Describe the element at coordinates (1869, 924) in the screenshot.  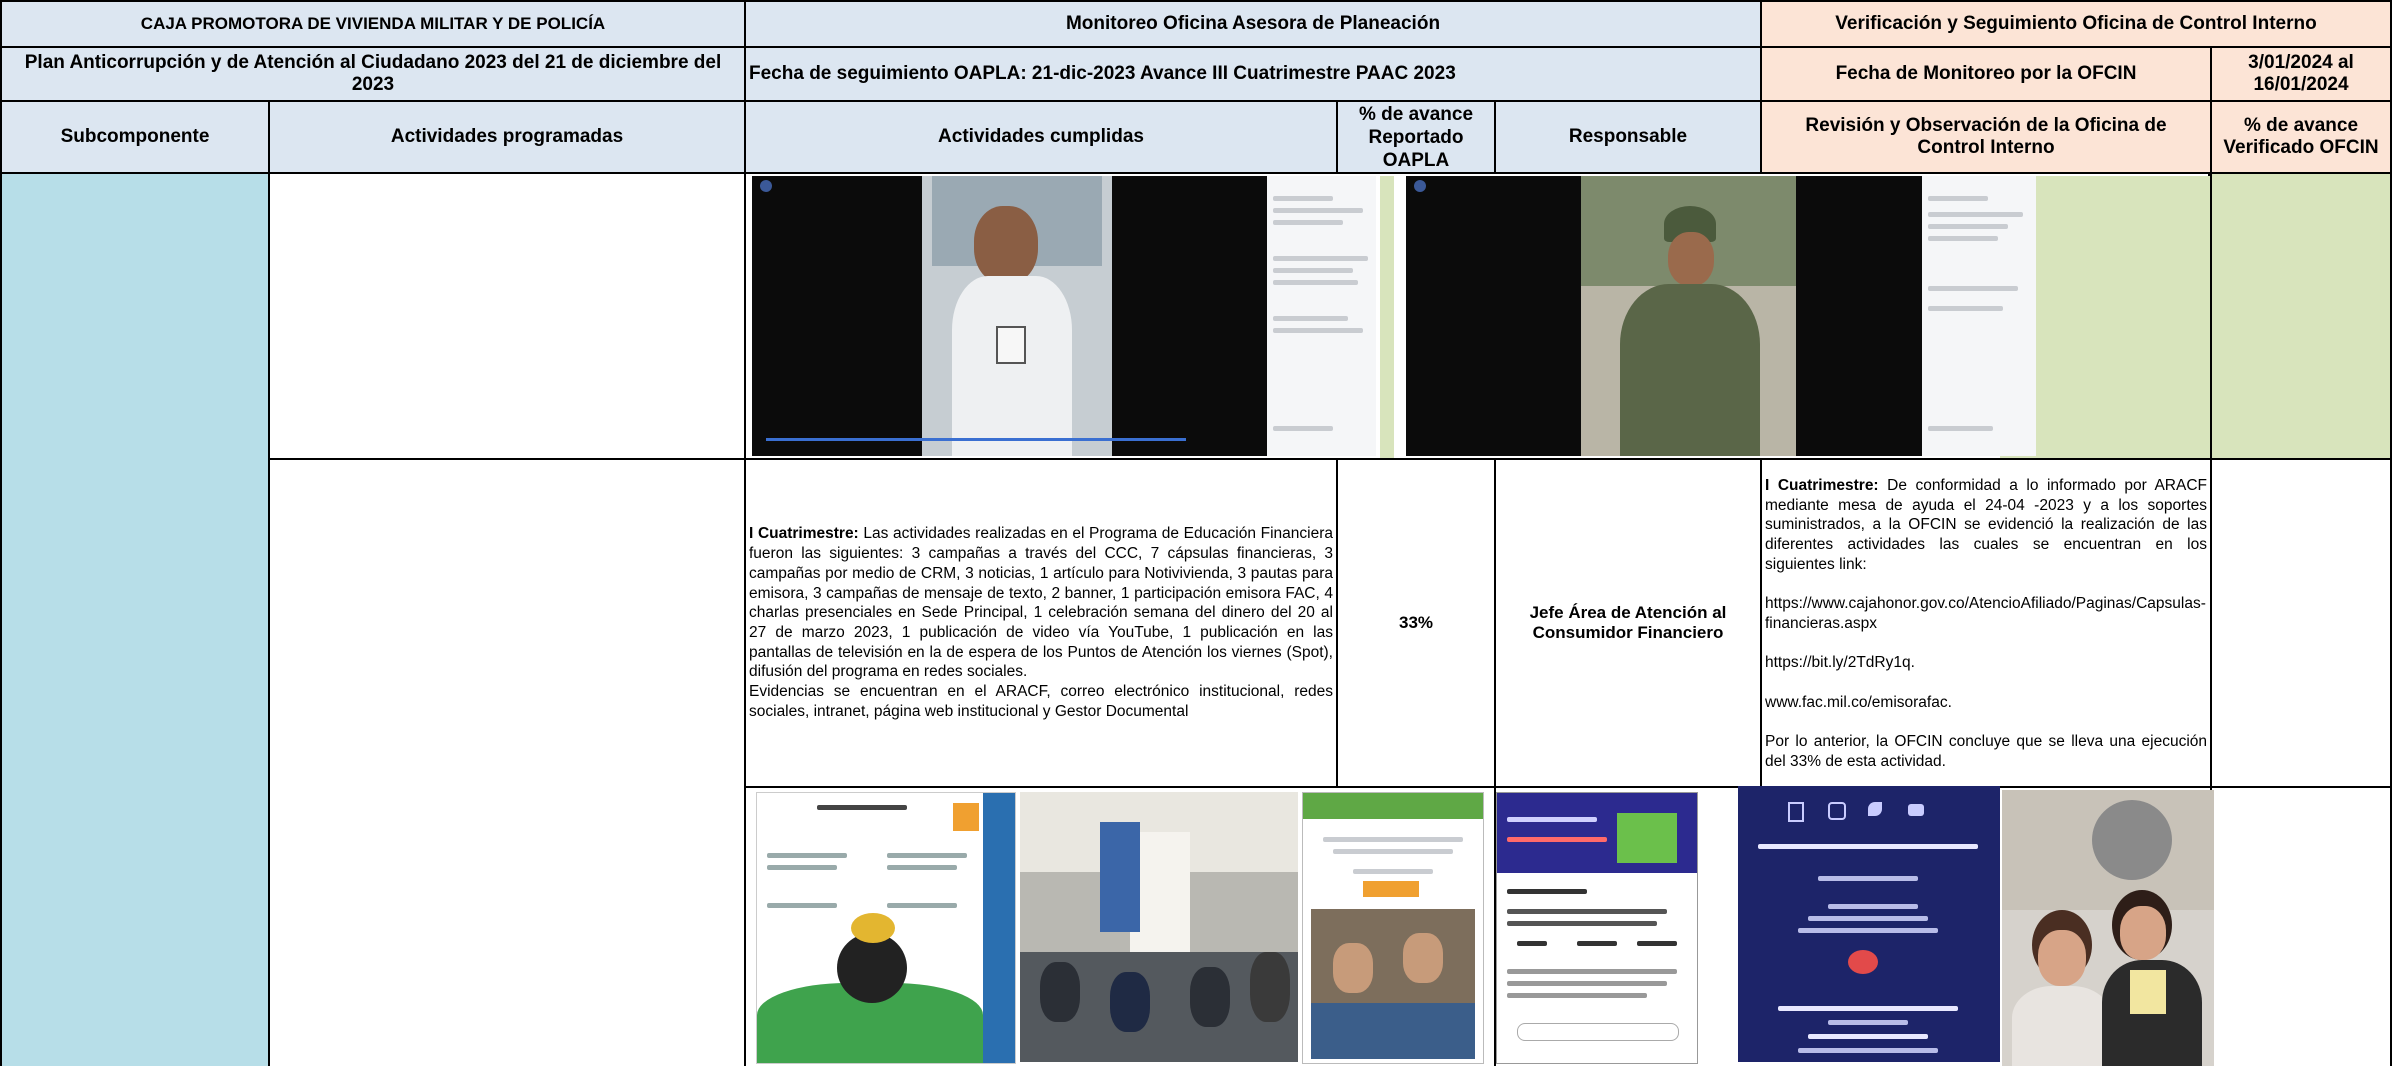
I see `flyer-icon` at that location.